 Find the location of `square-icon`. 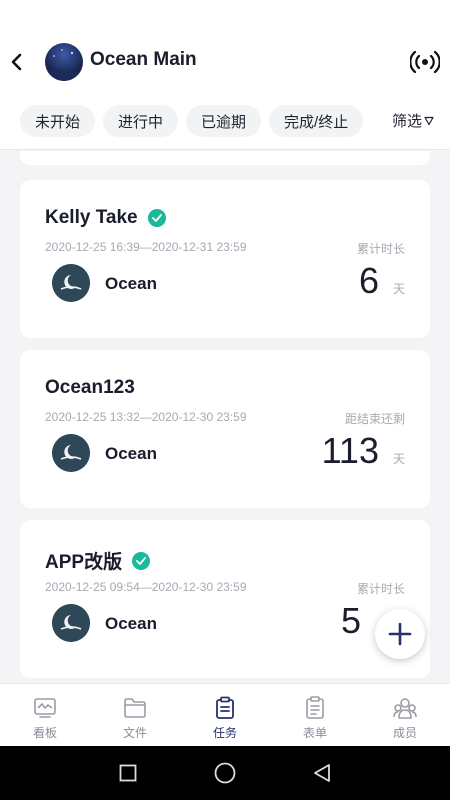

square-icon is located at coordinates (128, 773).